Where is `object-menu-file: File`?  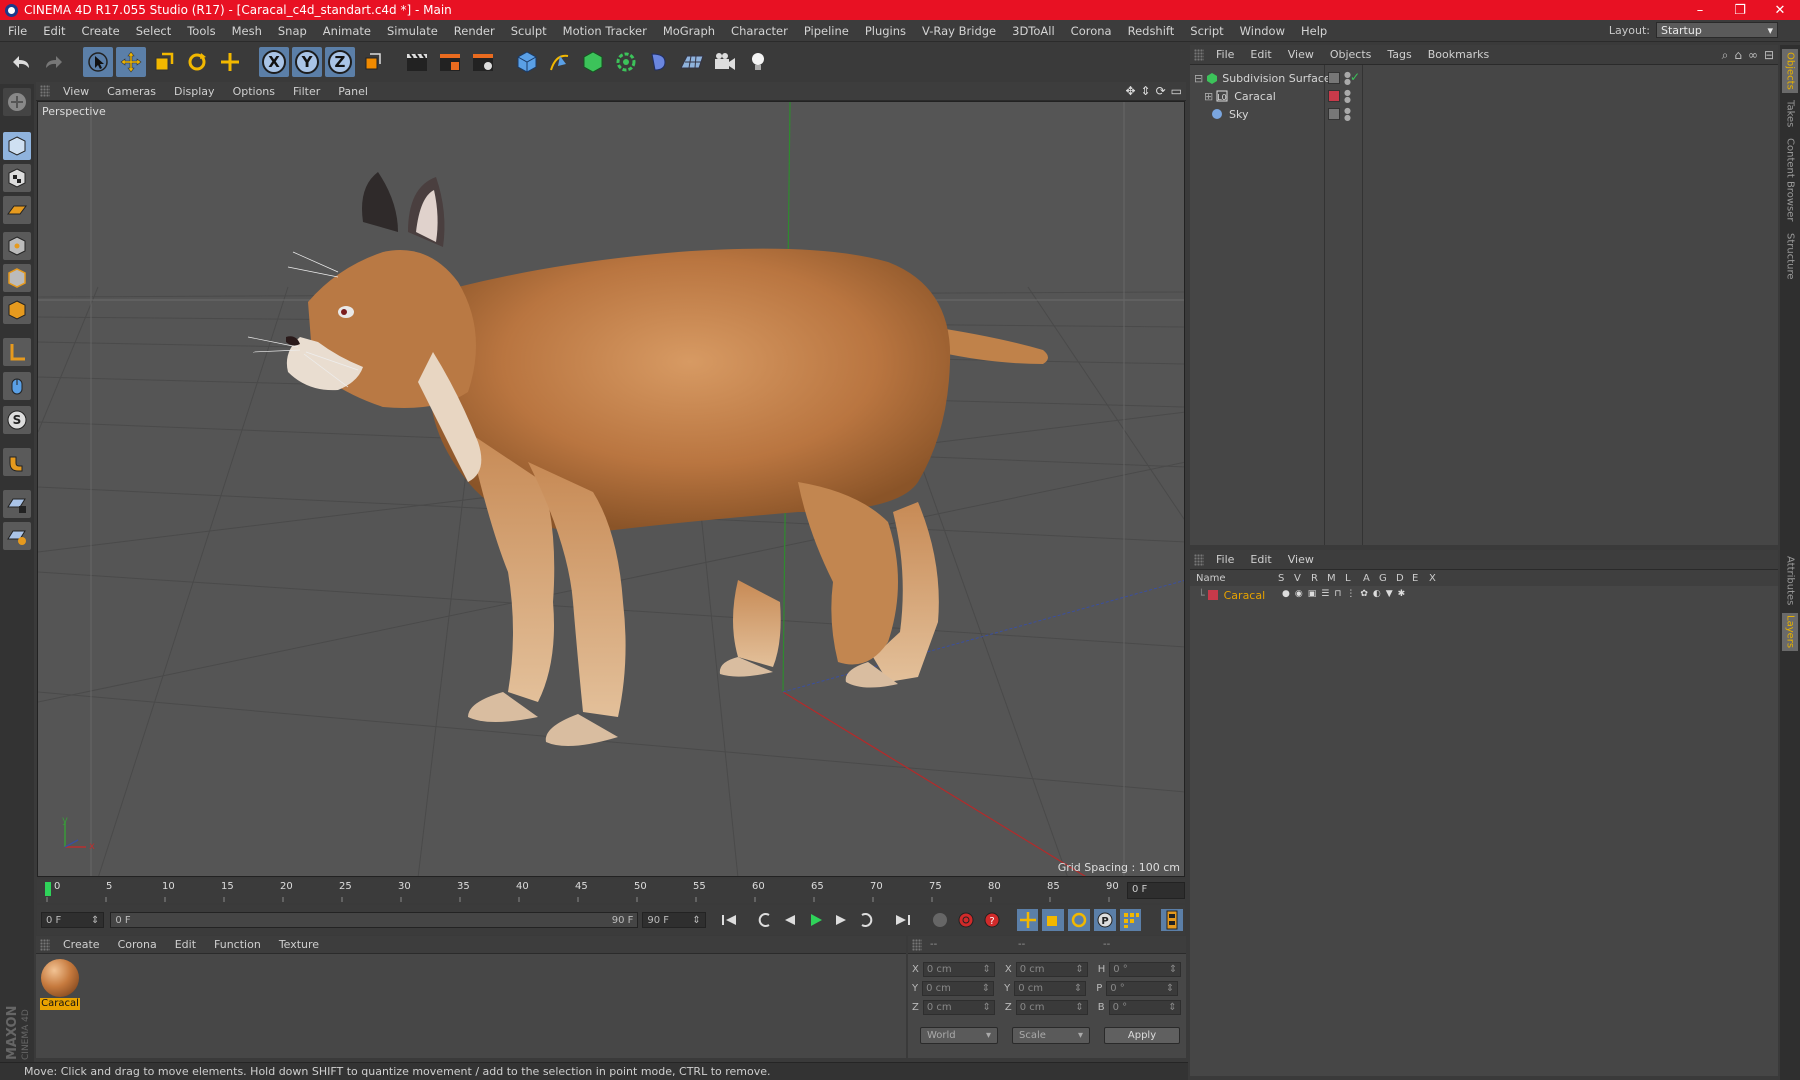 object-menu-file: File is located at coordinates (1225, 54).